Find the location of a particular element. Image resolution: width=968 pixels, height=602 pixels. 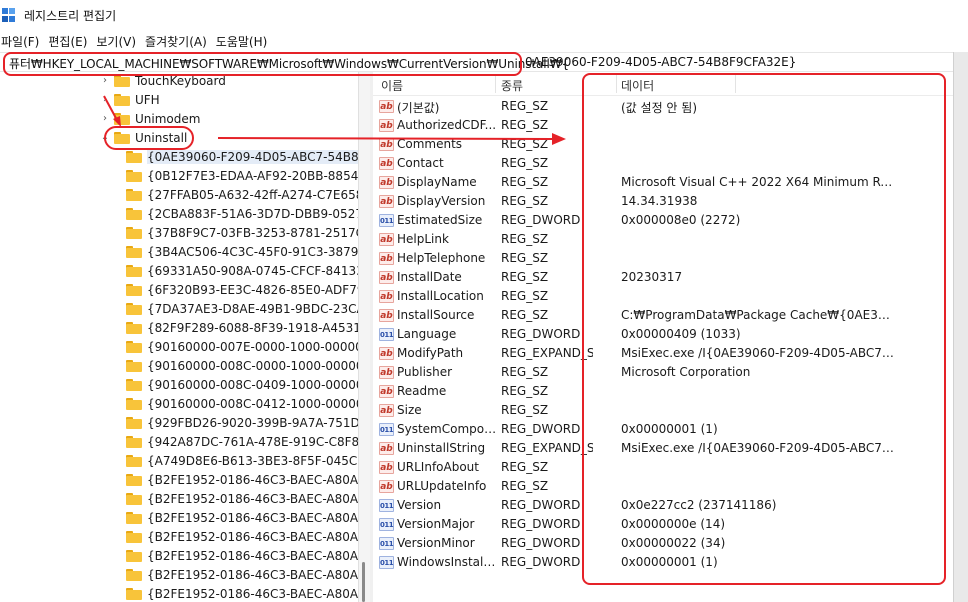

value-row: ab Publisher REG_SZ Microsoft Corporation is located at coordinates (663, 372).